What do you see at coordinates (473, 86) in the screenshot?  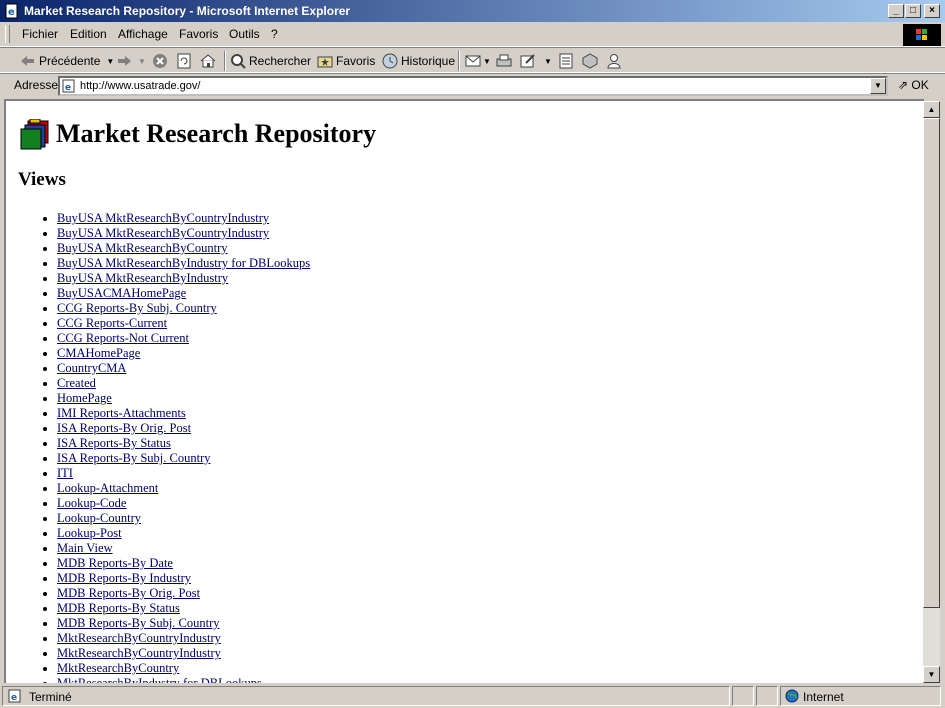 I see `address-input: e http://www.usatrade.gov/ ▼` at bounding box center [473, 86].